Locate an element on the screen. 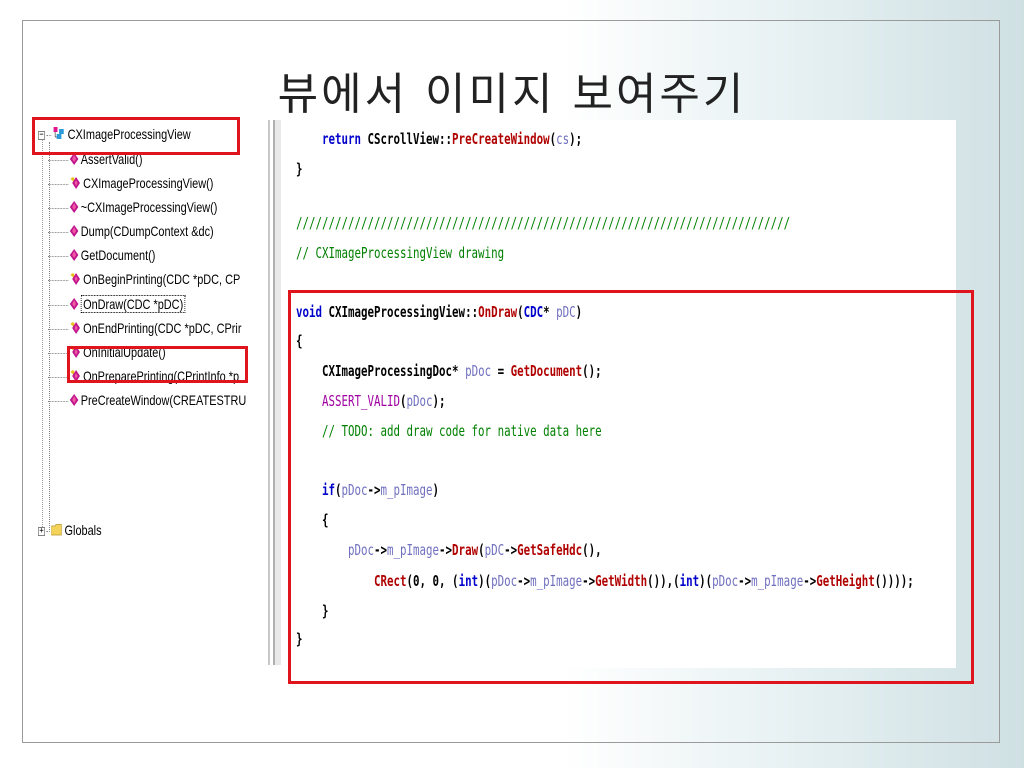 This screenshot has height=768, width=1024. tree-item-member: PreCreateWindow(CREATESTRU is located at coordinates (147, 400).